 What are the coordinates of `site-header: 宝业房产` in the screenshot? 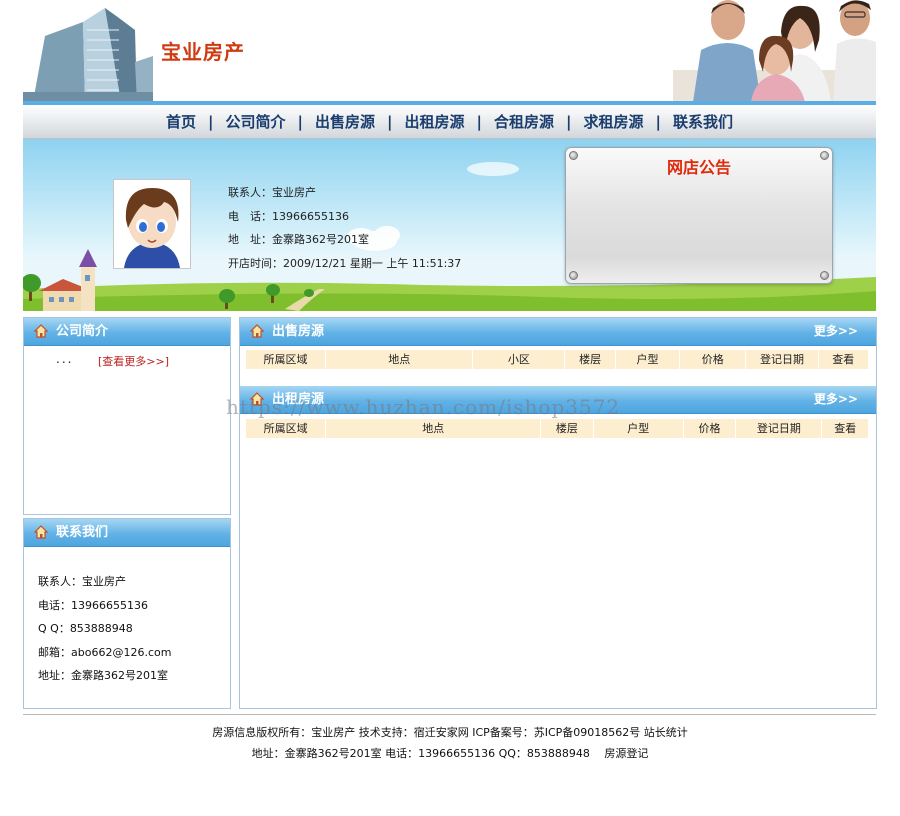 It's located at (449, 51).